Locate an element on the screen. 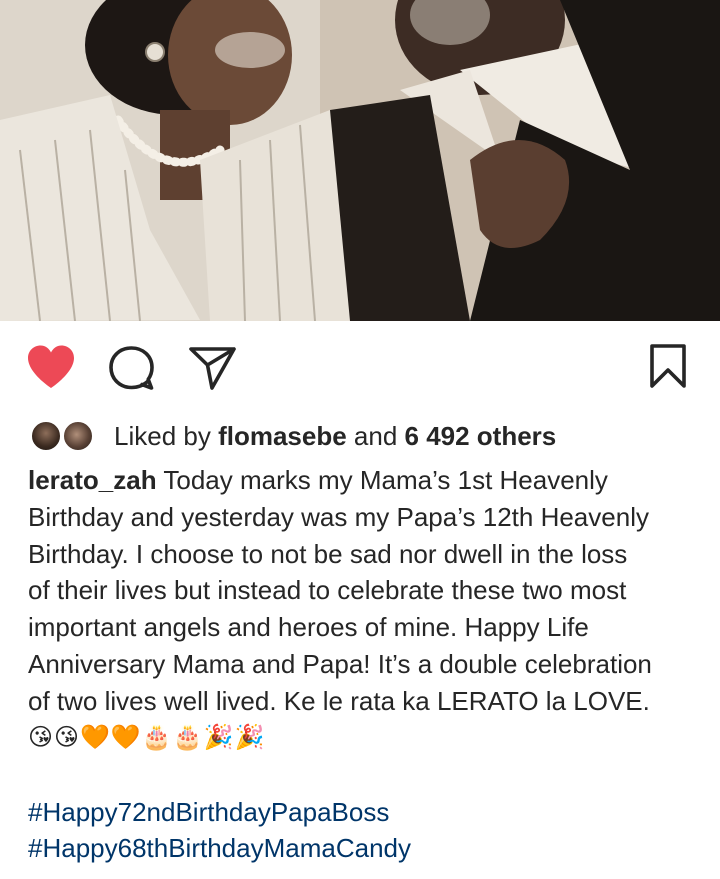  comment-button is located at coordinates (132, 368).